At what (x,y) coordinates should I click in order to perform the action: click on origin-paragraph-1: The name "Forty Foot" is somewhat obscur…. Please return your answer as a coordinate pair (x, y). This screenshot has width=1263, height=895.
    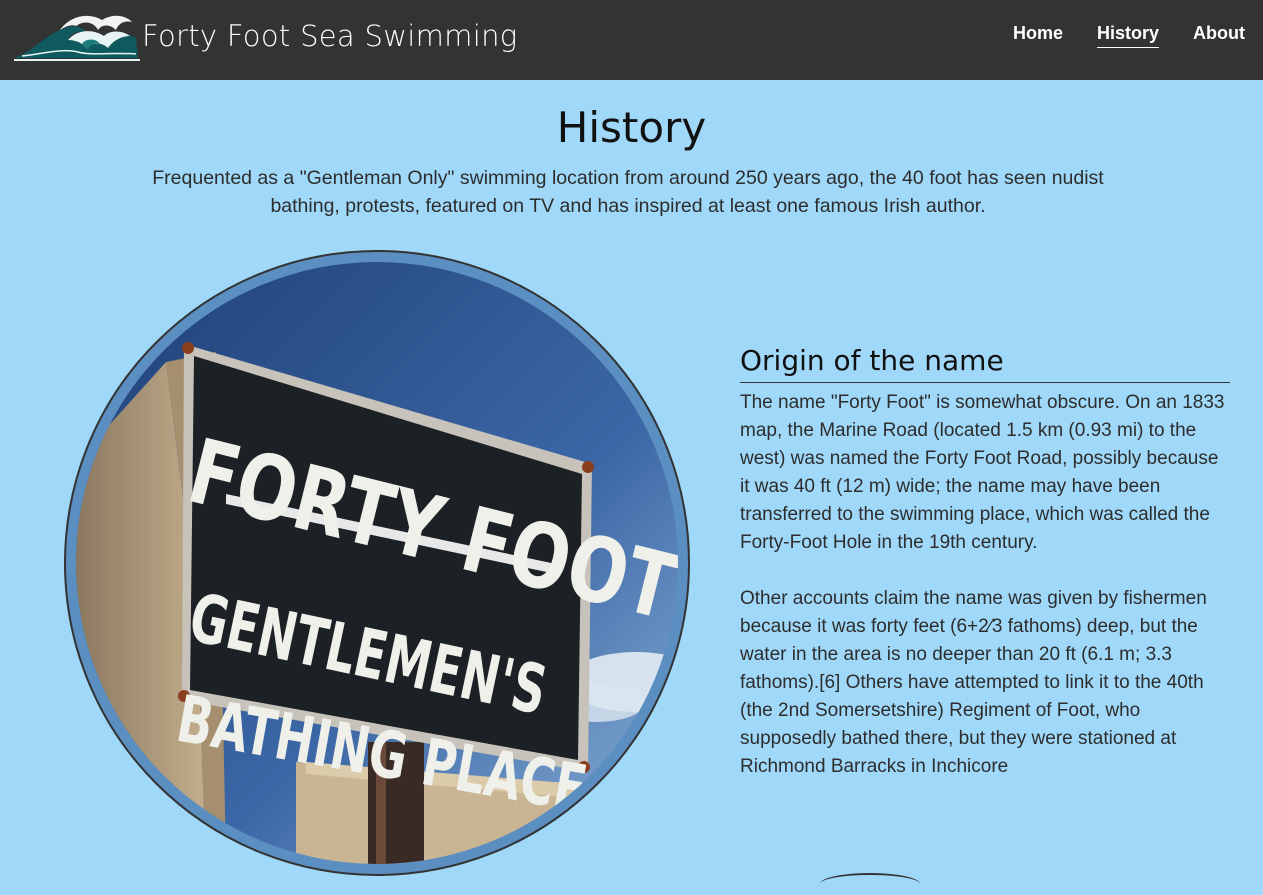
    Looking at the image, I should click on (982, 472).